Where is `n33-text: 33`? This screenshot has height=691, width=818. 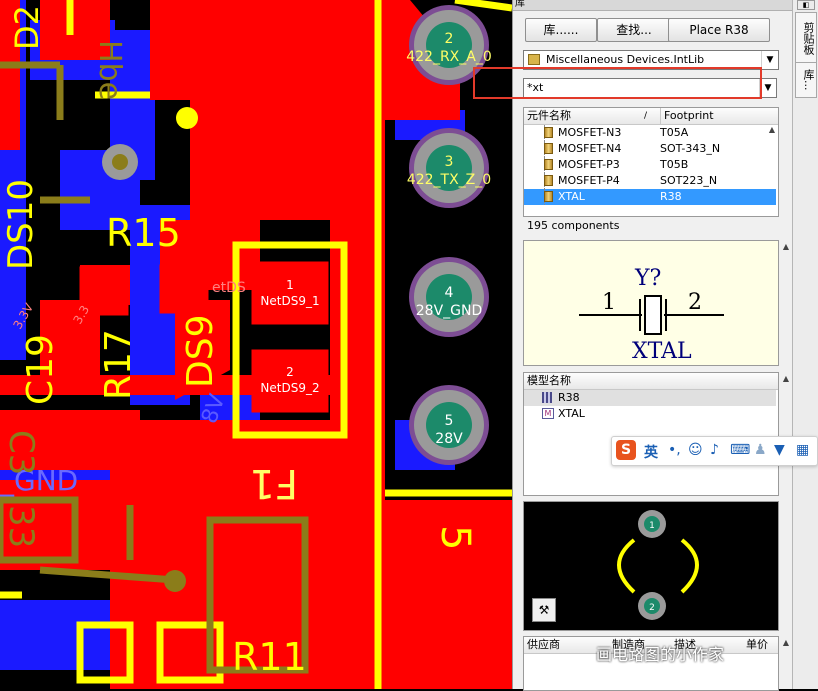 n33-text: 33 is located at coordinates (21, 526).